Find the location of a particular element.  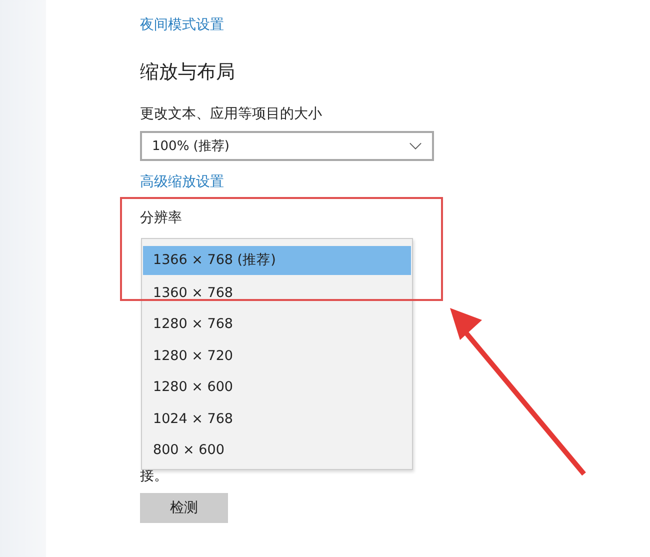

detect-button: 检测 is located at coordinates (184, 508).